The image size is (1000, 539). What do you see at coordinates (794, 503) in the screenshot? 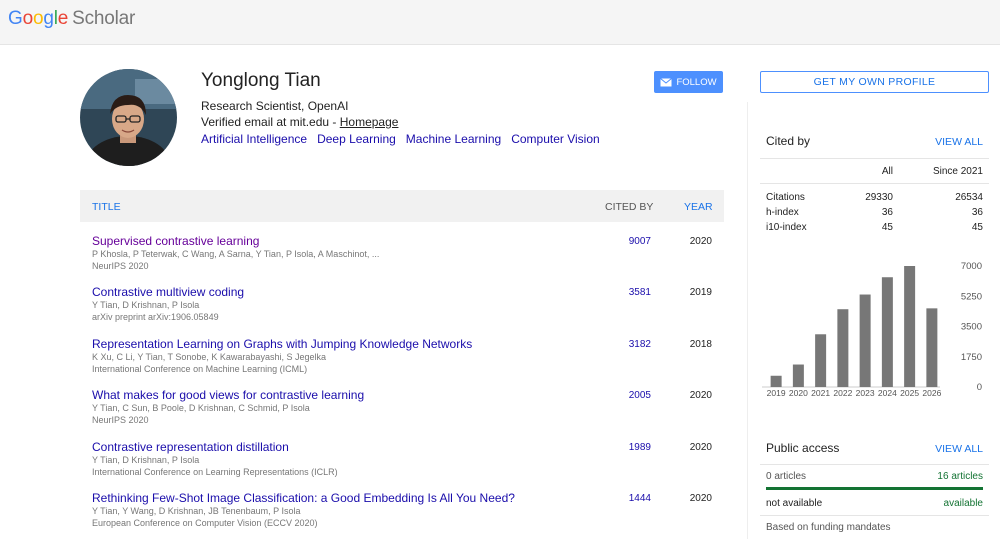
I see `not-available-label: not available` at bounding box center [794, 503].